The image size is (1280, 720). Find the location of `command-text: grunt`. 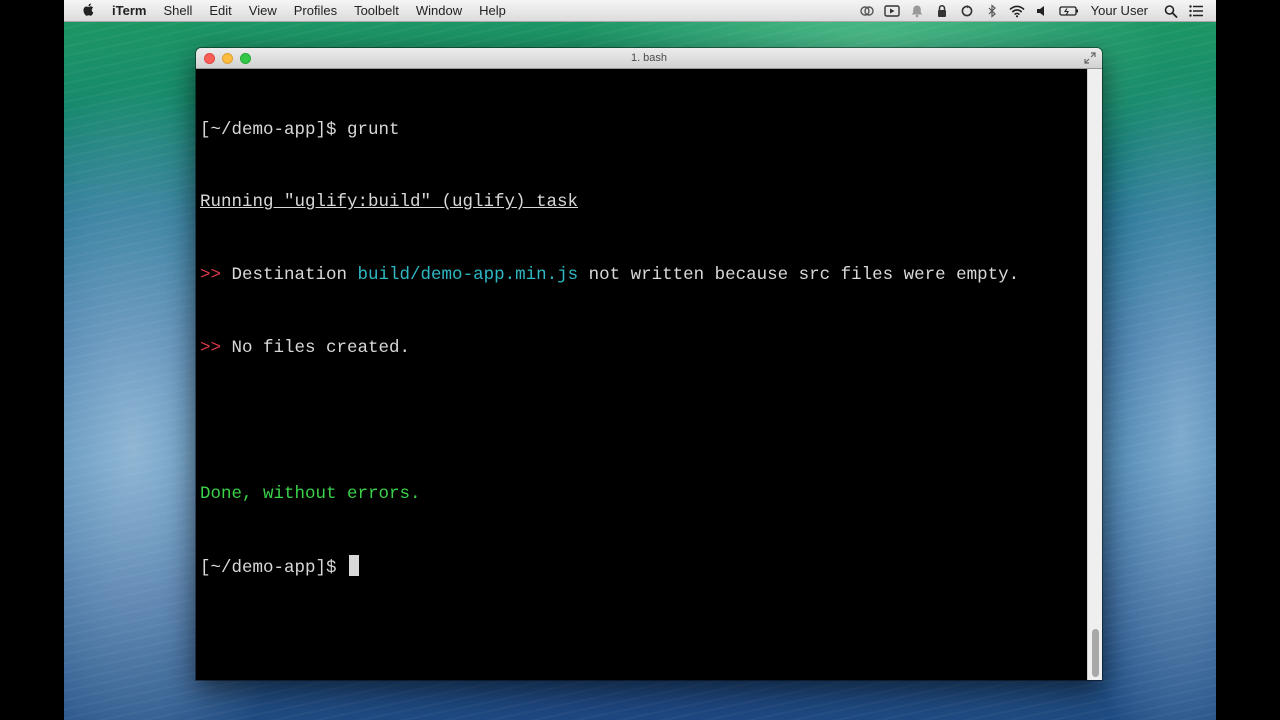

command-text: grunt is located at coordinates (373, 129).